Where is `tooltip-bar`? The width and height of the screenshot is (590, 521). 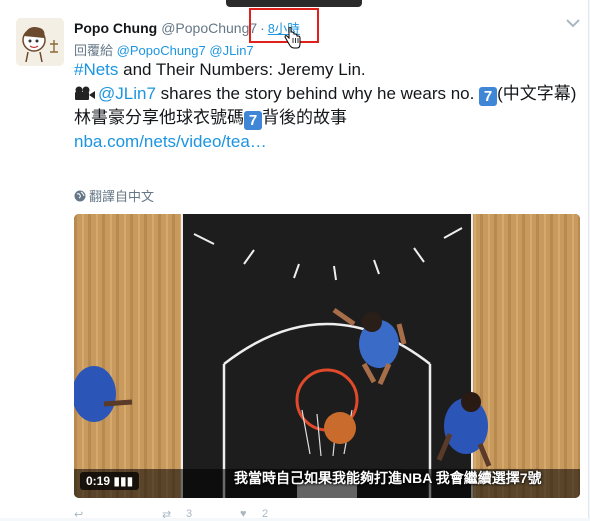 tooltip-bar is located at coordinates (294, 3).